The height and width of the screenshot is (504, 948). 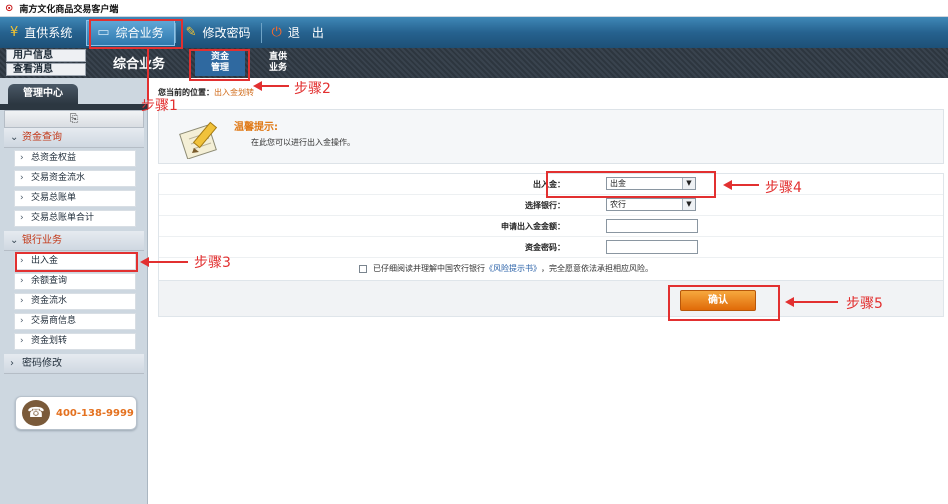 I want to click on annotation-step4: 步骤4, so click(x=783, y=188).